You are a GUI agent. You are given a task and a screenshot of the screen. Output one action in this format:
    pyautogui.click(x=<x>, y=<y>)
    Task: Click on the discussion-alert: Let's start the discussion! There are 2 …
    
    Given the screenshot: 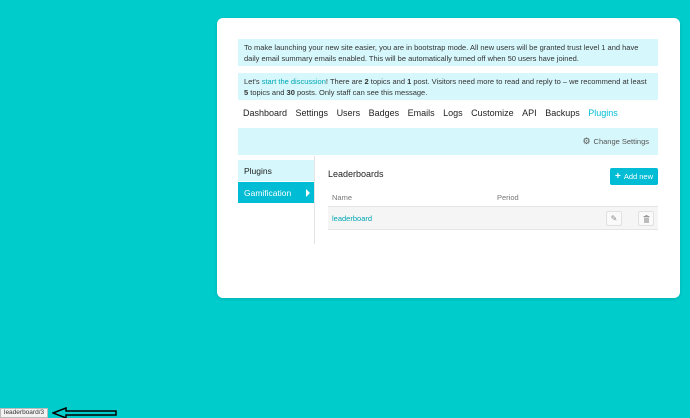 What is the action you would take?
    pyautogui.click(x=448, y=86)
    